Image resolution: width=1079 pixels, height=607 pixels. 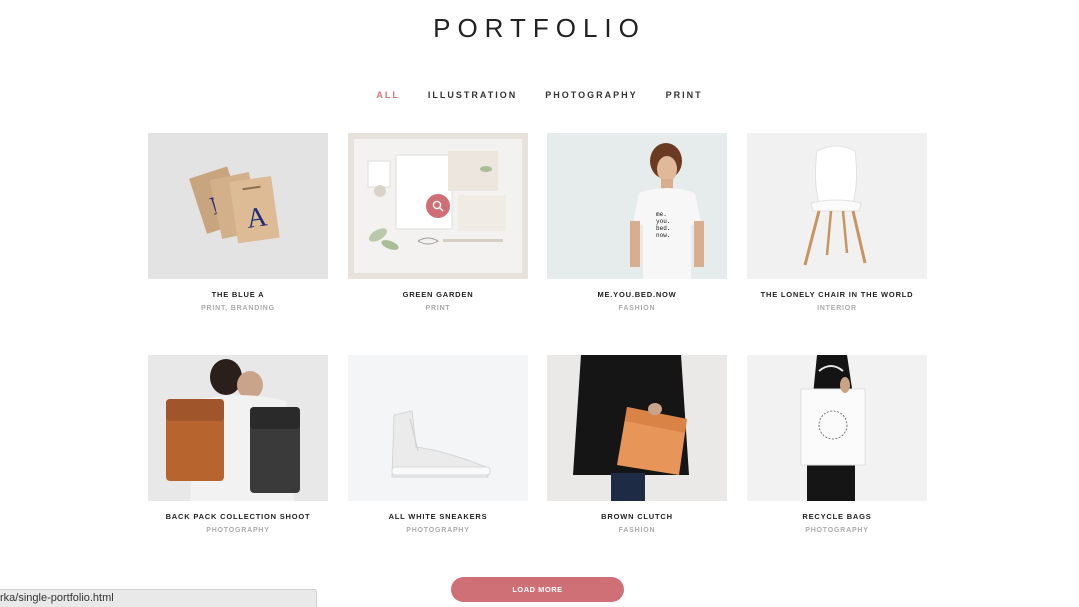 I want to click on portfolio-item: ALL WHITE SNEAKERS PHOTOGRAPHY, so click(x=438, y=445).